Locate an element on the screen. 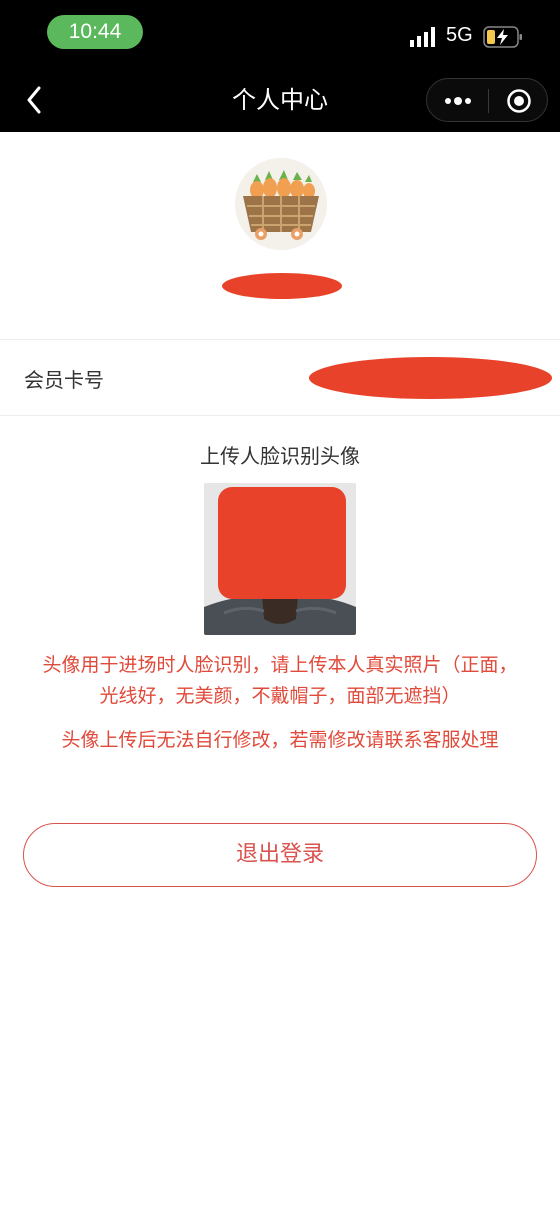  divider is located at coordinates (280, 415).